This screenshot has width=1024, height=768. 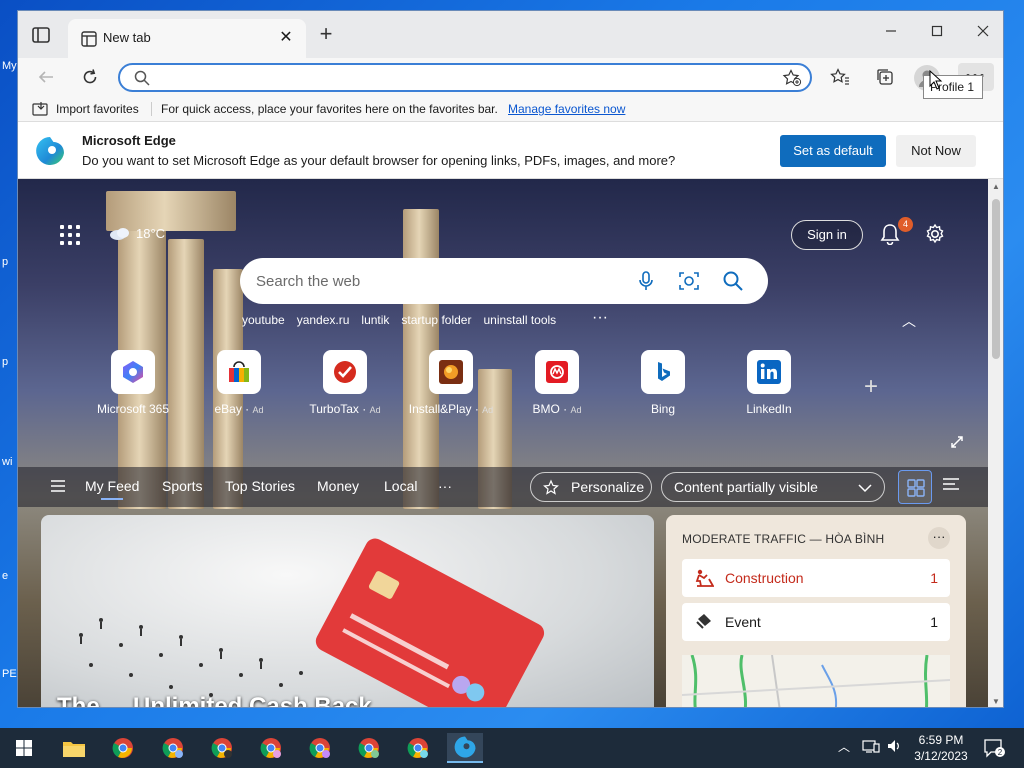 I want to click on quick-link-turbotax: TurboTax · Ad, so click(x=345, y=383).